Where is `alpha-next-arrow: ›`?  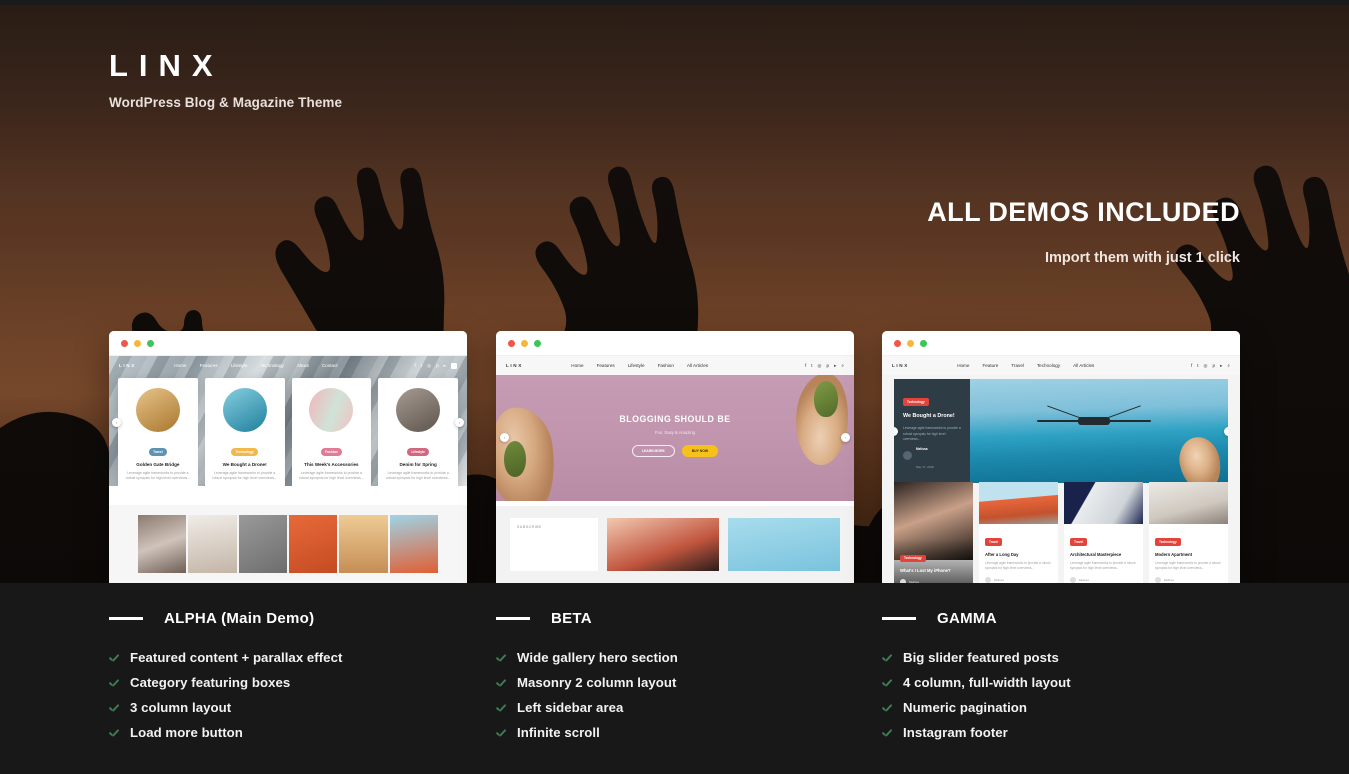 alpha-next-arrow: › is located at coordinates (459, 422).